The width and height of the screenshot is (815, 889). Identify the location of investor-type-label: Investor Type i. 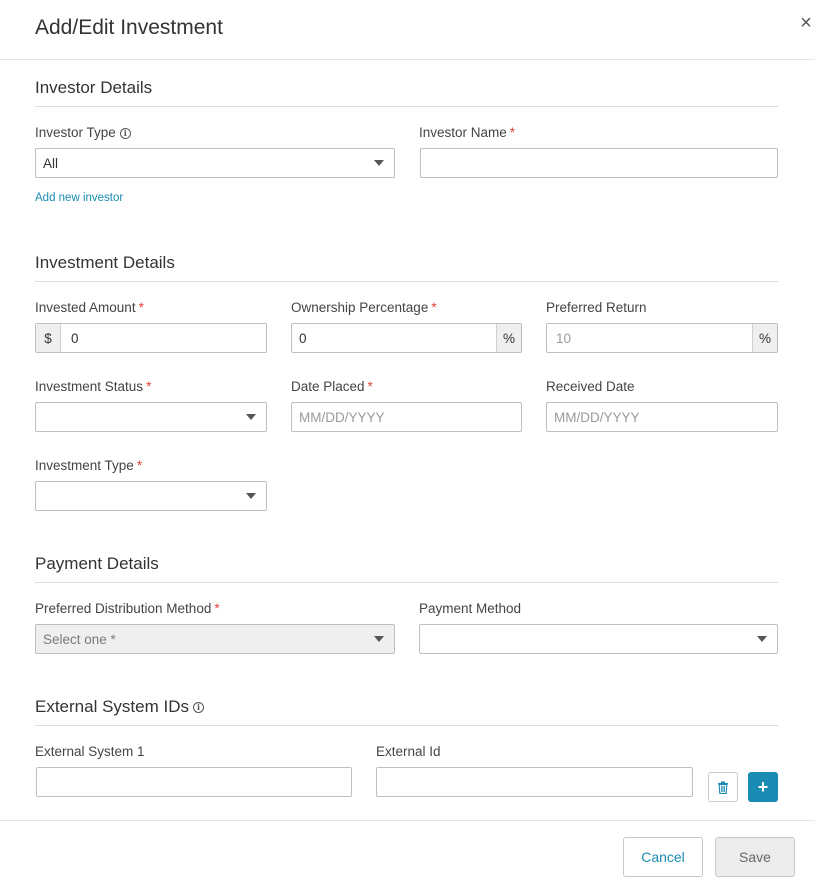
(83, 132).